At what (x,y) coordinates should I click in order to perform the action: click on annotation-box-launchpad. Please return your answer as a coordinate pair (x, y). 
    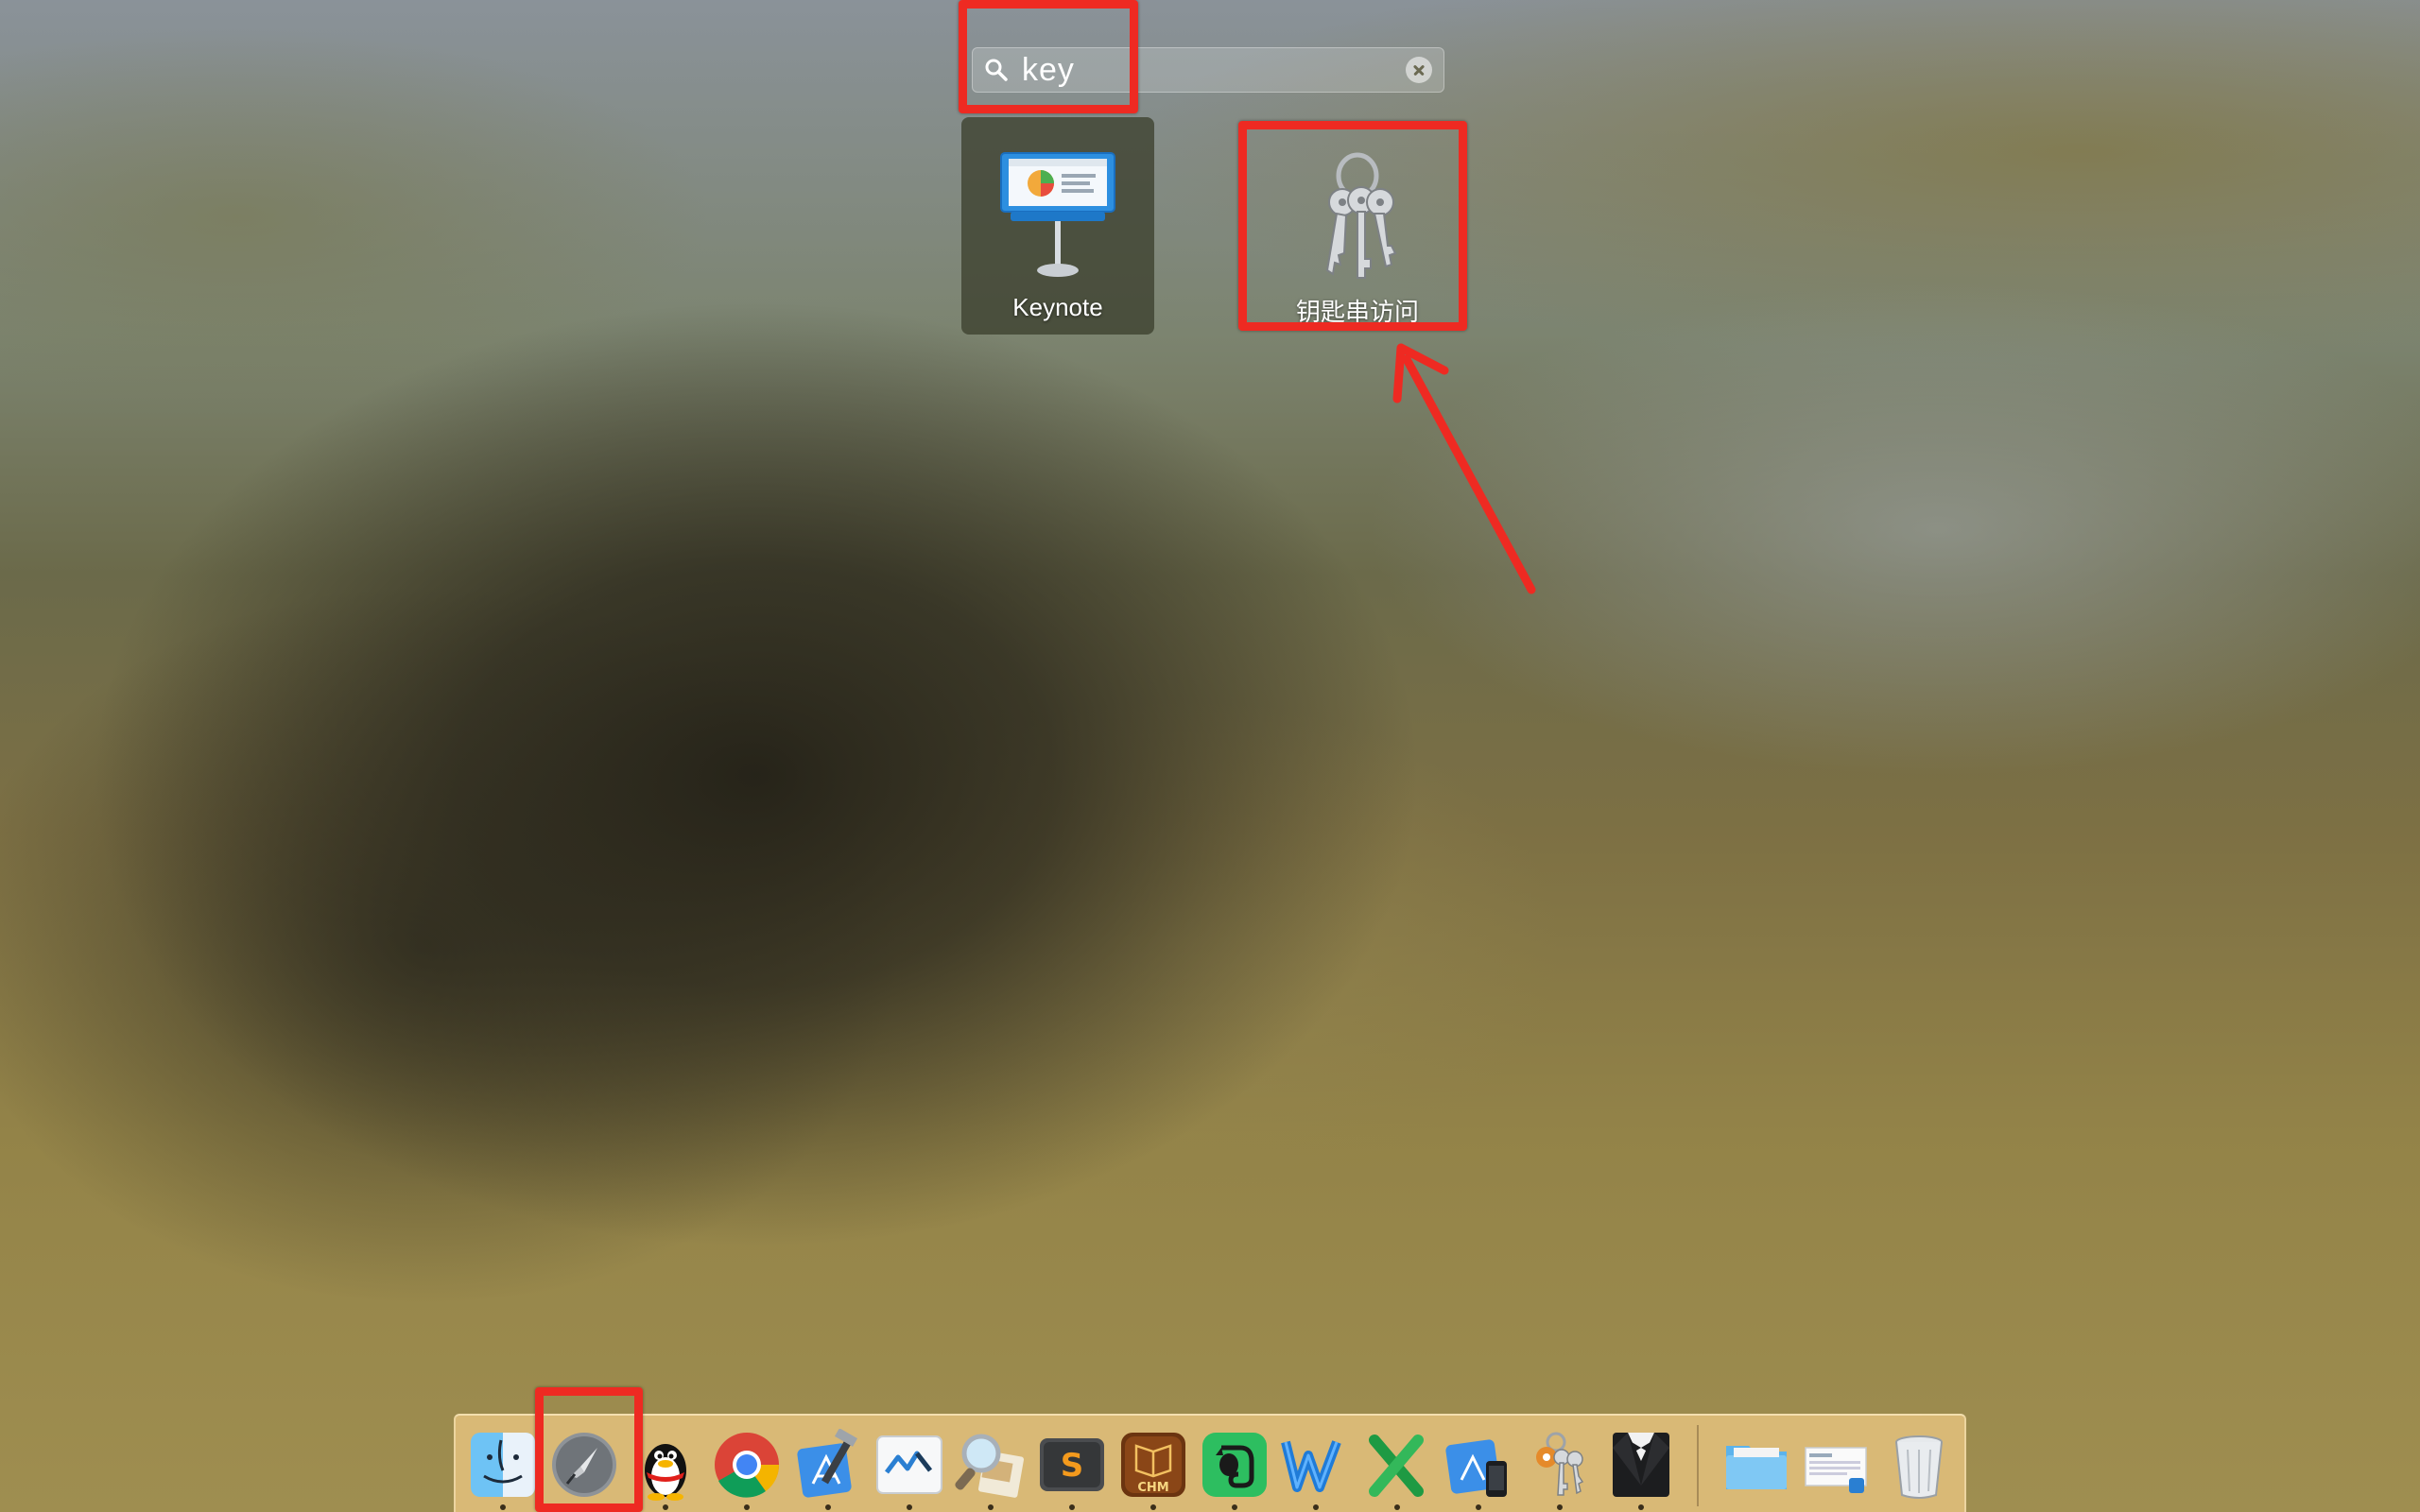
    Looking at the image, I should click on (589, 1449).